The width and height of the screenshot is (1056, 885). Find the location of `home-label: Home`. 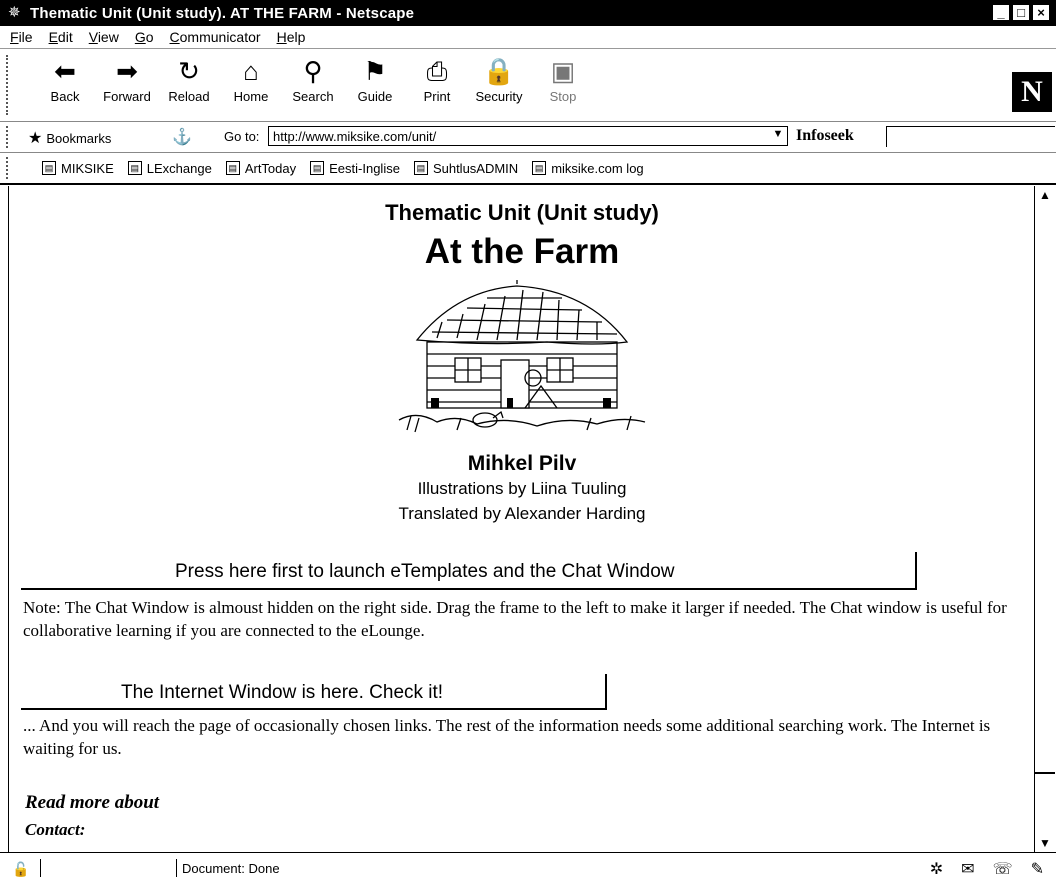

home-label: Home is located at coordinates (251, 96).